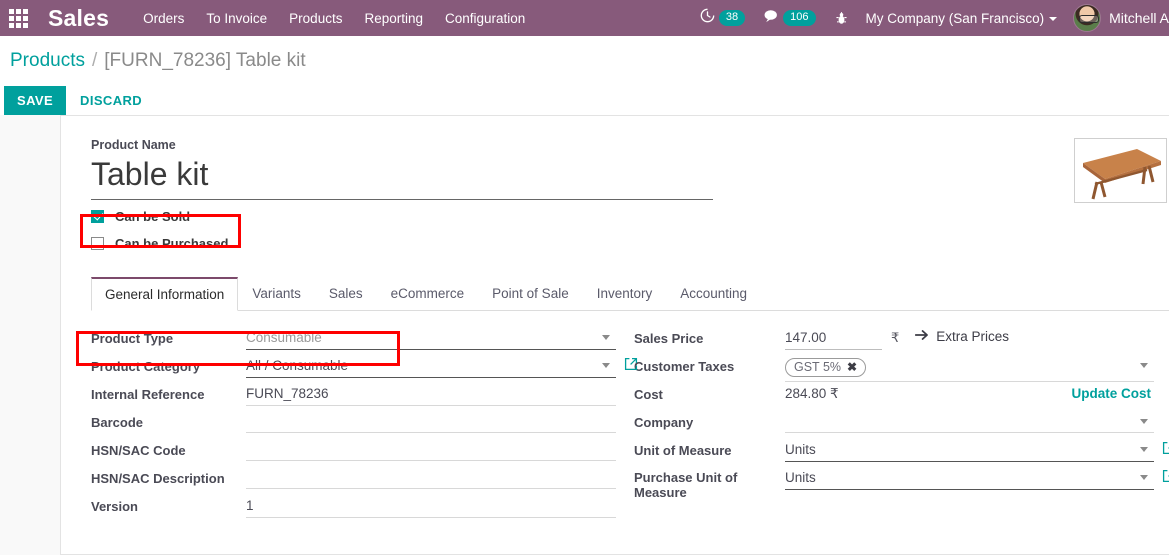  Describe the element at coordinates (18, 18) in the screenshot. I see `apps-grid-icon` at that location.